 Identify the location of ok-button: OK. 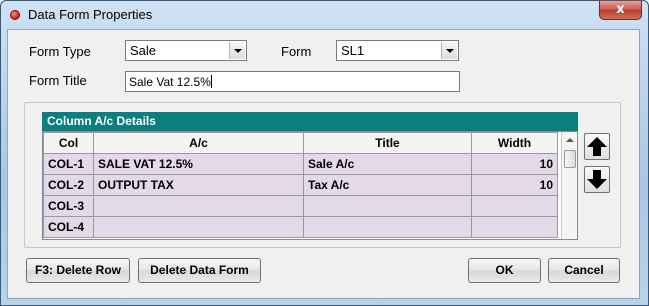
(504, 270).